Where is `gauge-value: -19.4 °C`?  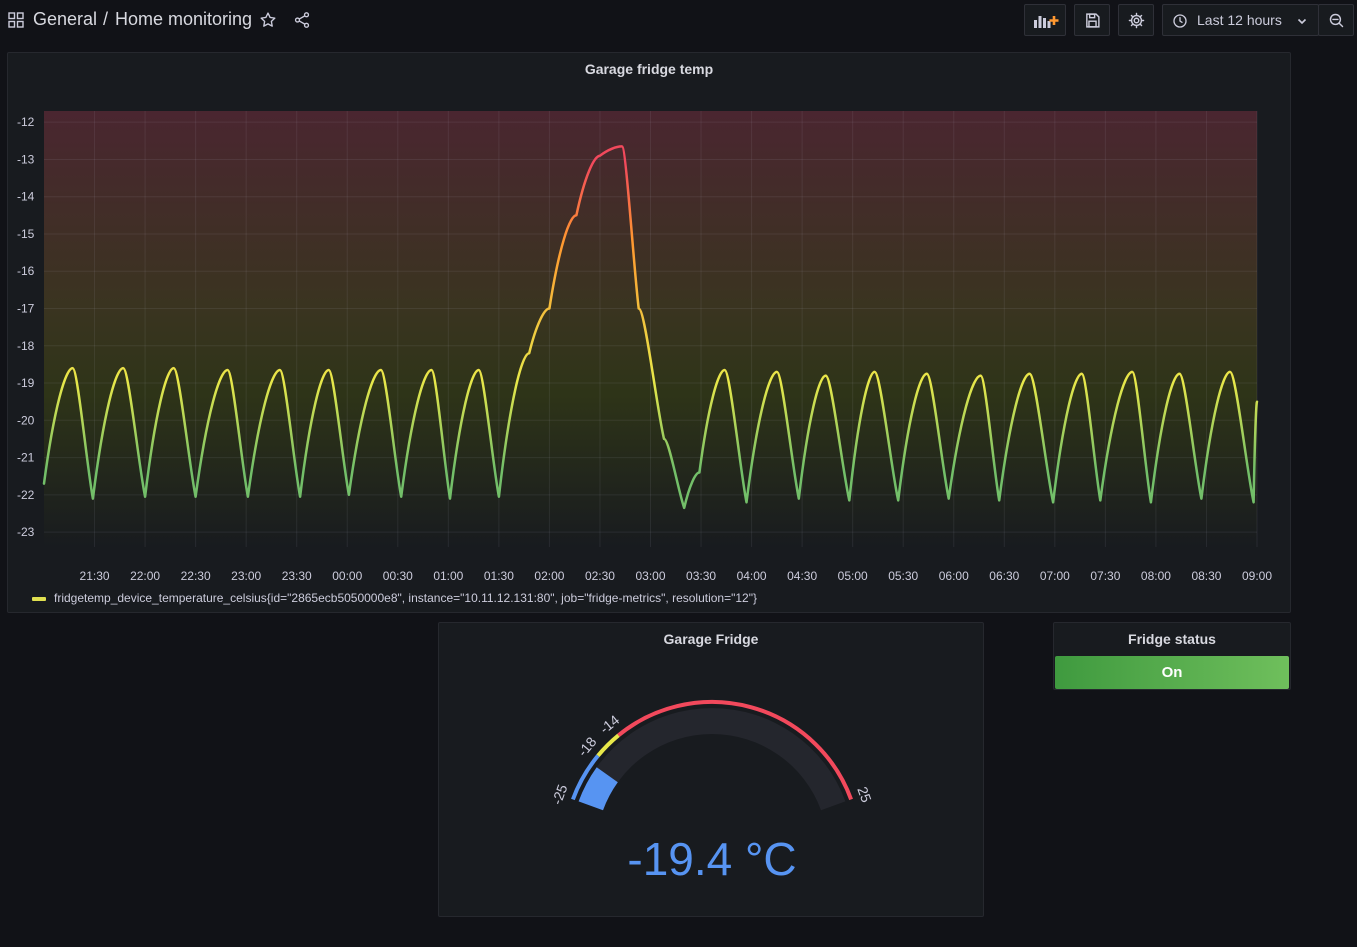
gauge-value: -19.4 °C is located at coordinates (711, 859).